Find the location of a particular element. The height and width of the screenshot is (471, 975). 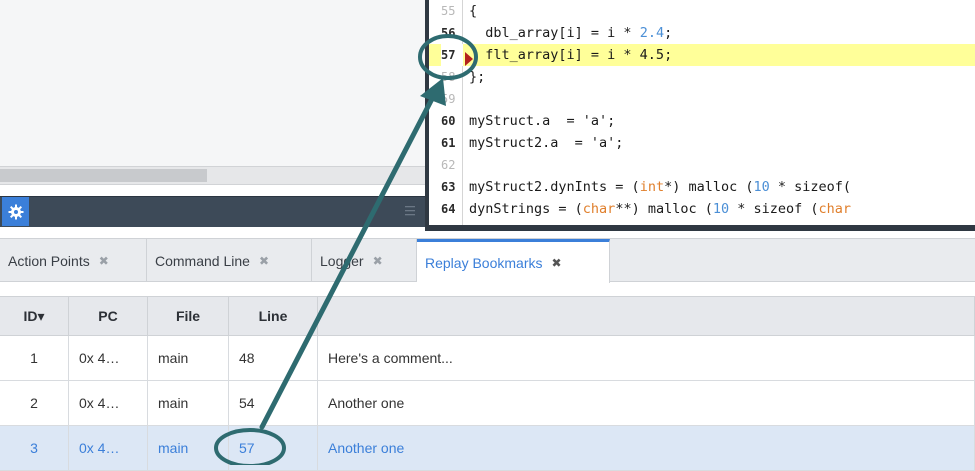

code-line: 61 myStruct2.a = 'a'; is located at coordinates (702, 143).